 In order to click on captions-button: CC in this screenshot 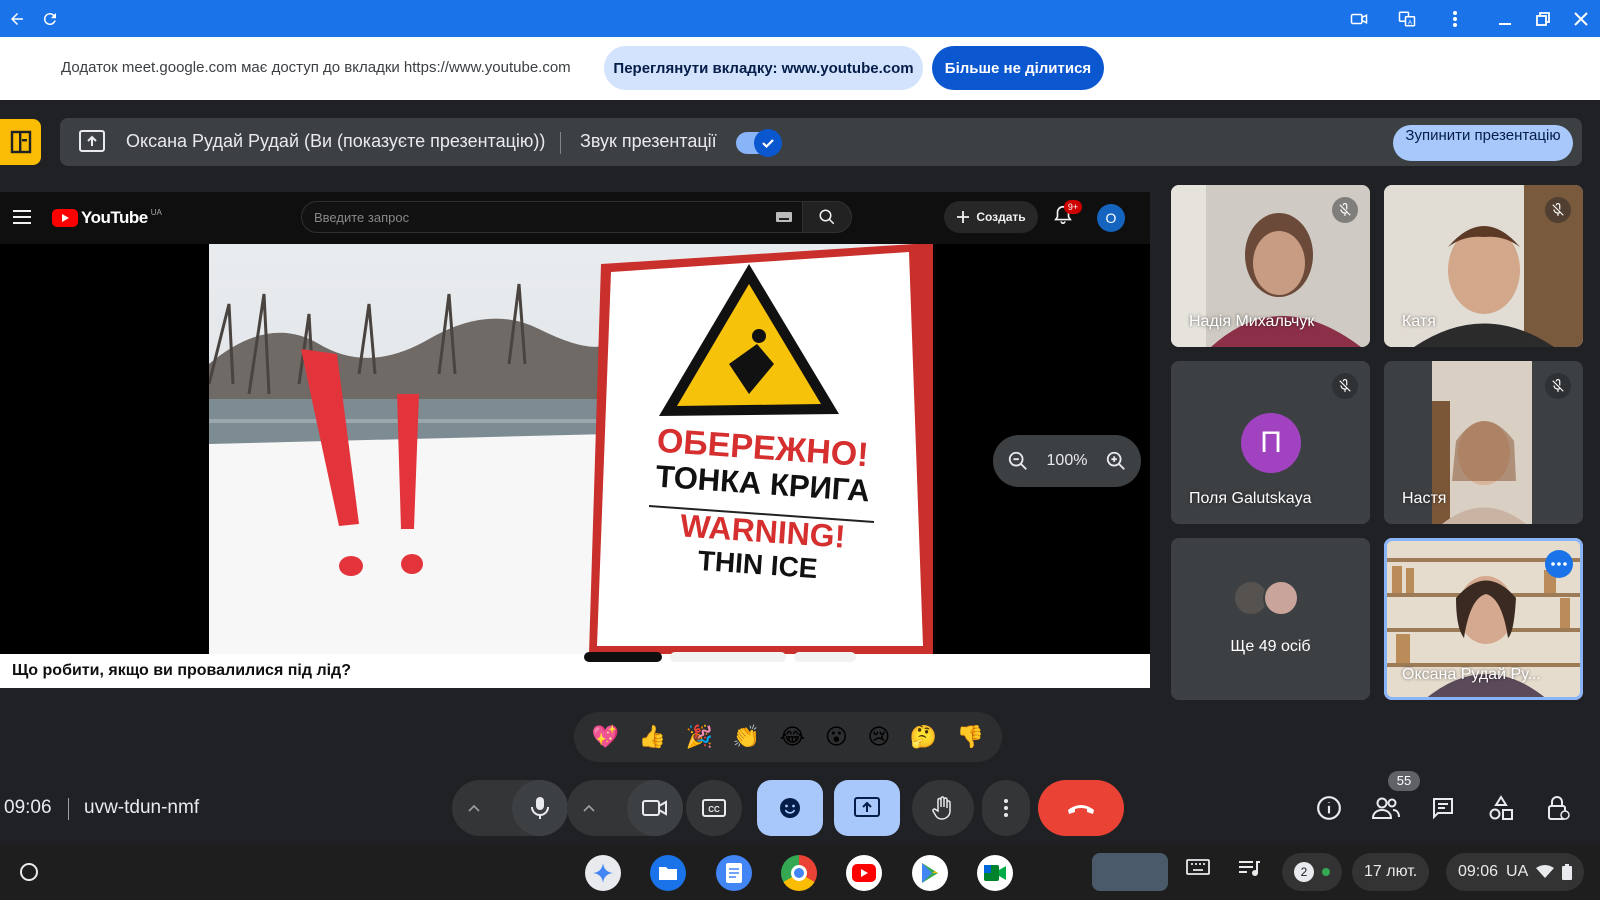, I will do `click(714, 808)`.